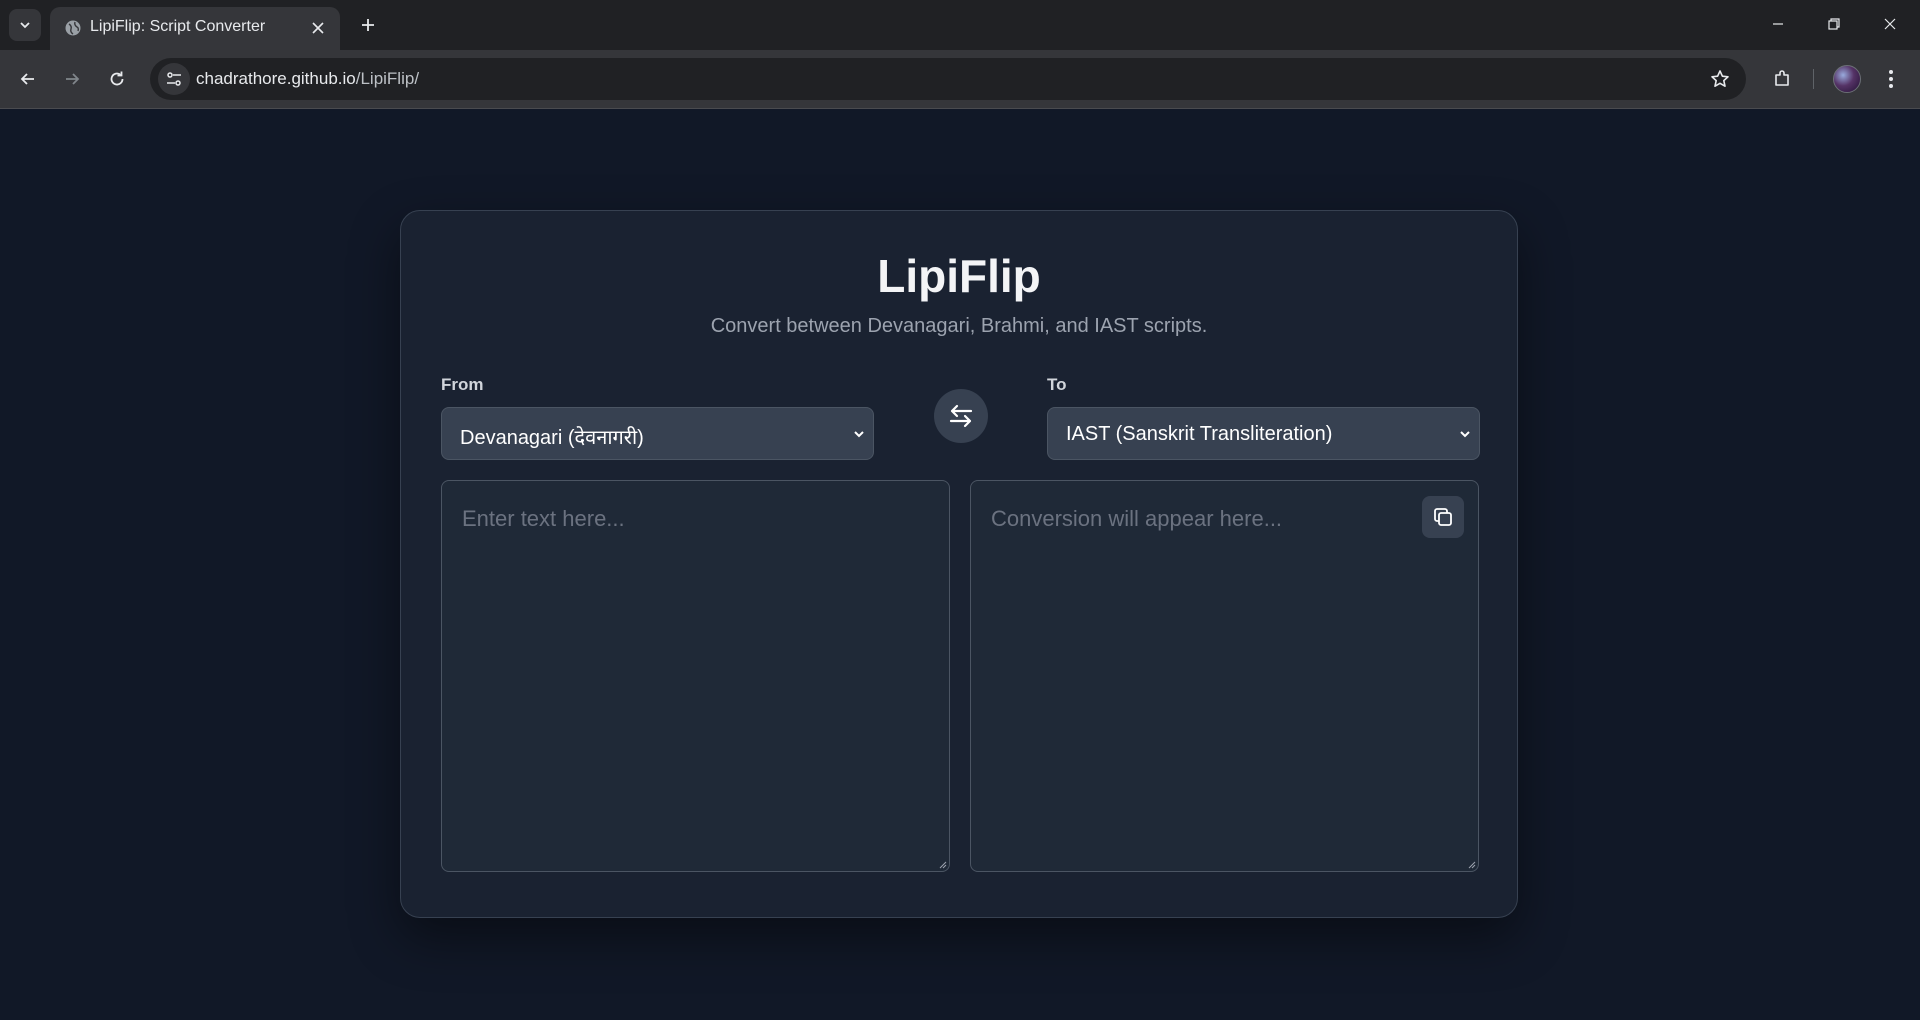 This screenshot has height=1020, width=1920. I want to click on from-script-select: Devanagari (देवनागरी), so click(657, 433).